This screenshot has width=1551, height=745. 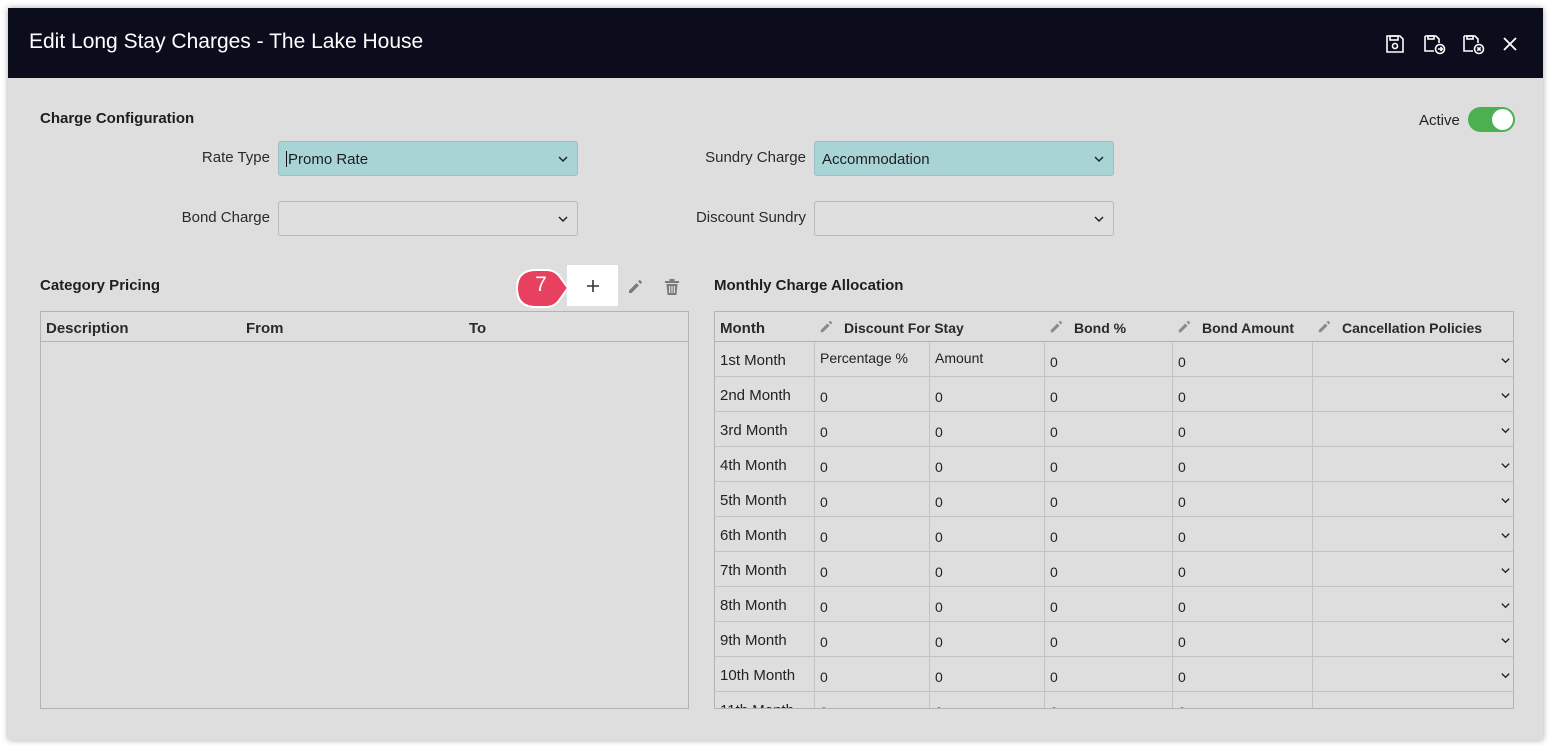 I want to click on category-pricing-header: Description From To, so click(x=364, y=327).